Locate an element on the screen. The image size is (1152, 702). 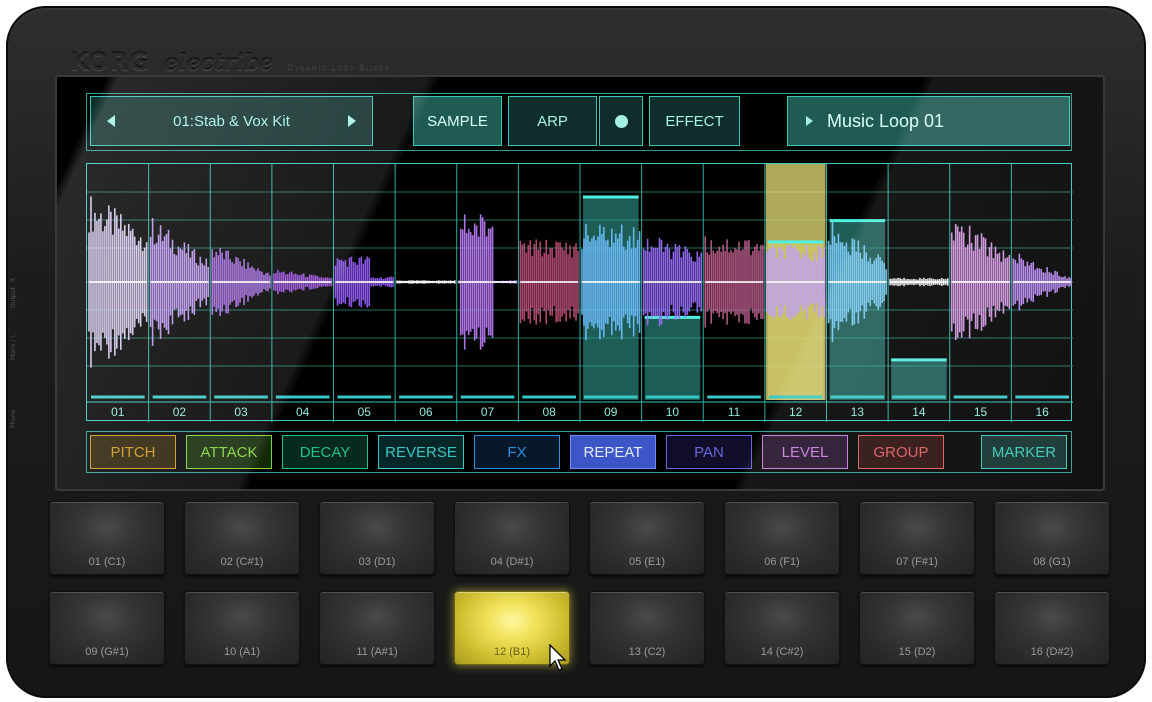
param-marker-button: MARKER is located at coordinates (1024, 452).